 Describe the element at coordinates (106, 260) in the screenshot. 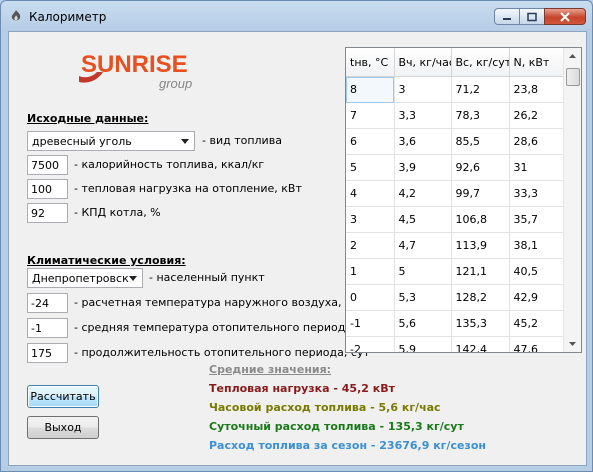

I see `climate-title: Климатические условия:` at that location.